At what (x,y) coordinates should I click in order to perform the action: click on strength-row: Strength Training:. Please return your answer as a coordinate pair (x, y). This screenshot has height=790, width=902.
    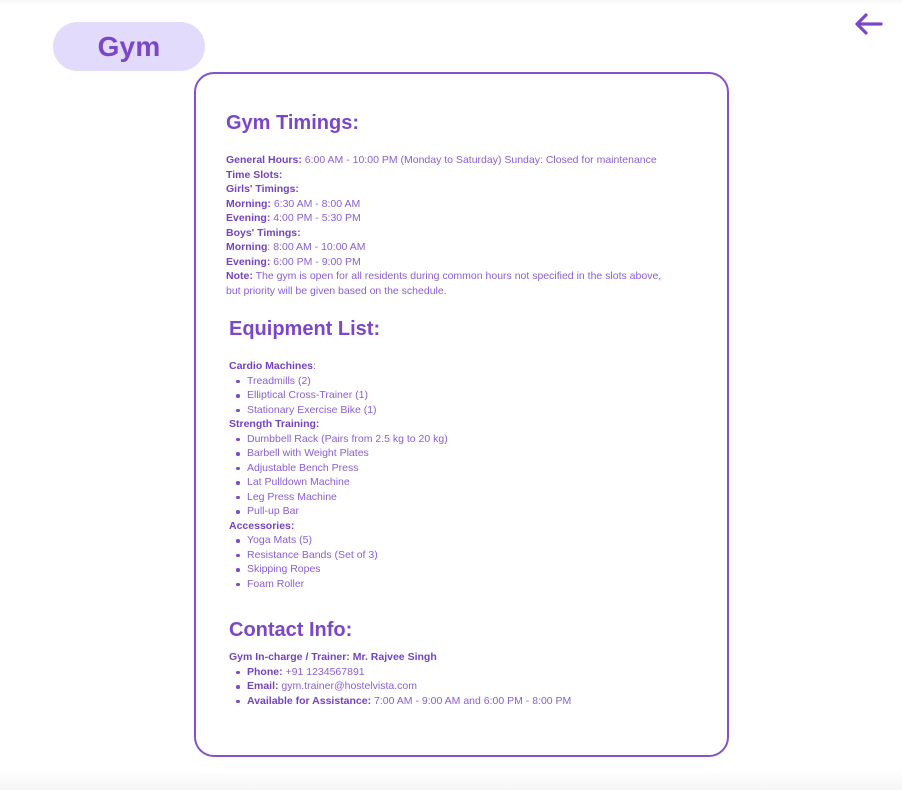
    Looking at the image, I should click on (459, 424).